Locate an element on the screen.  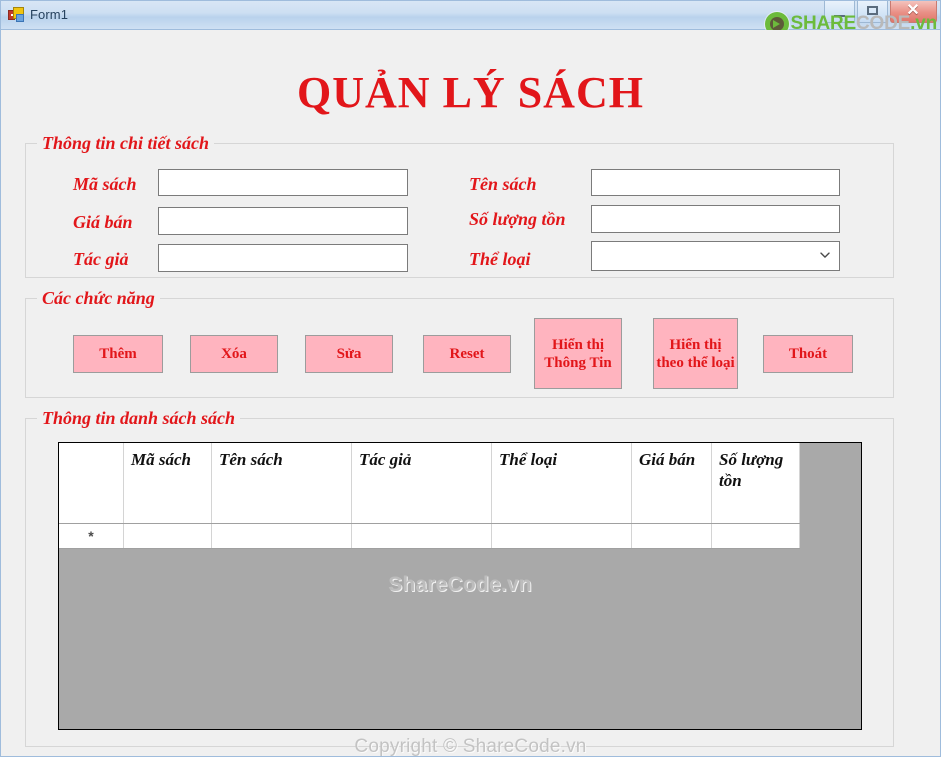
grid-column-header-the-loai: Thể loại is located at coordinates (561, 483).